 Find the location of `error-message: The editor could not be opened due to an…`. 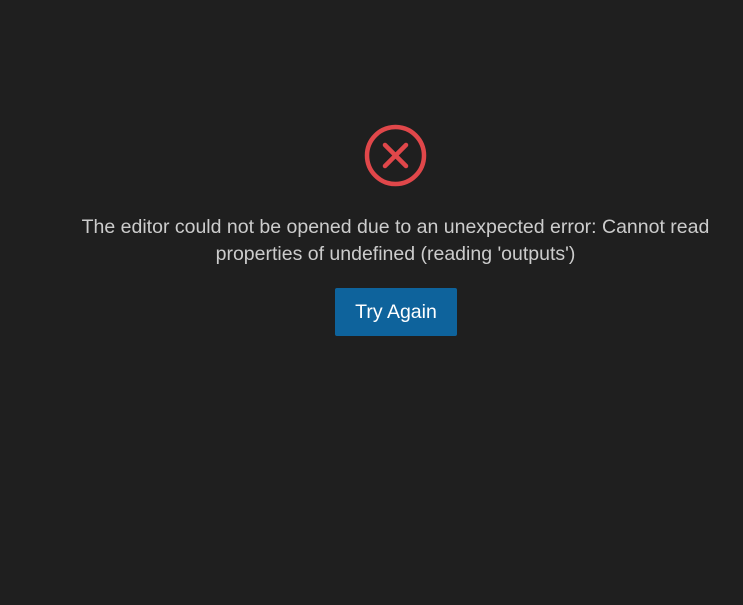

error-message: The editor could not be opened due to an… is located at coordinates (395, 240).